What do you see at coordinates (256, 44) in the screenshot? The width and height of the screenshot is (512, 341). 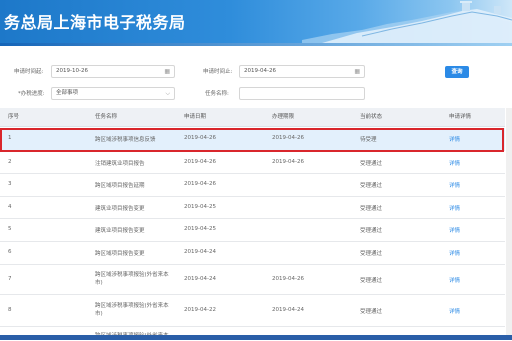 I see `banner-divider` at bounding box center [256, 44].